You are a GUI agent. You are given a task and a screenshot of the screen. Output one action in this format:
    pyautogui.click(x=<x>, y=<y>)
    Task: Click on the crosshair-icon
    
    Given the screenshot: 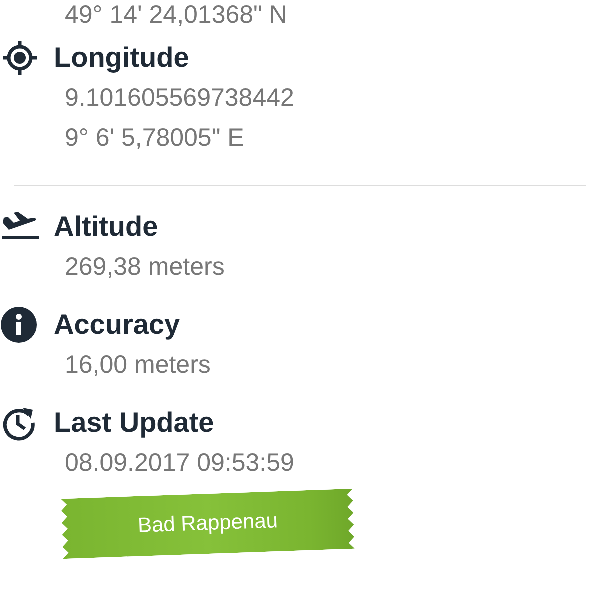 What is the action you would take?
    pyautogui.click(x=20, y=58)
    